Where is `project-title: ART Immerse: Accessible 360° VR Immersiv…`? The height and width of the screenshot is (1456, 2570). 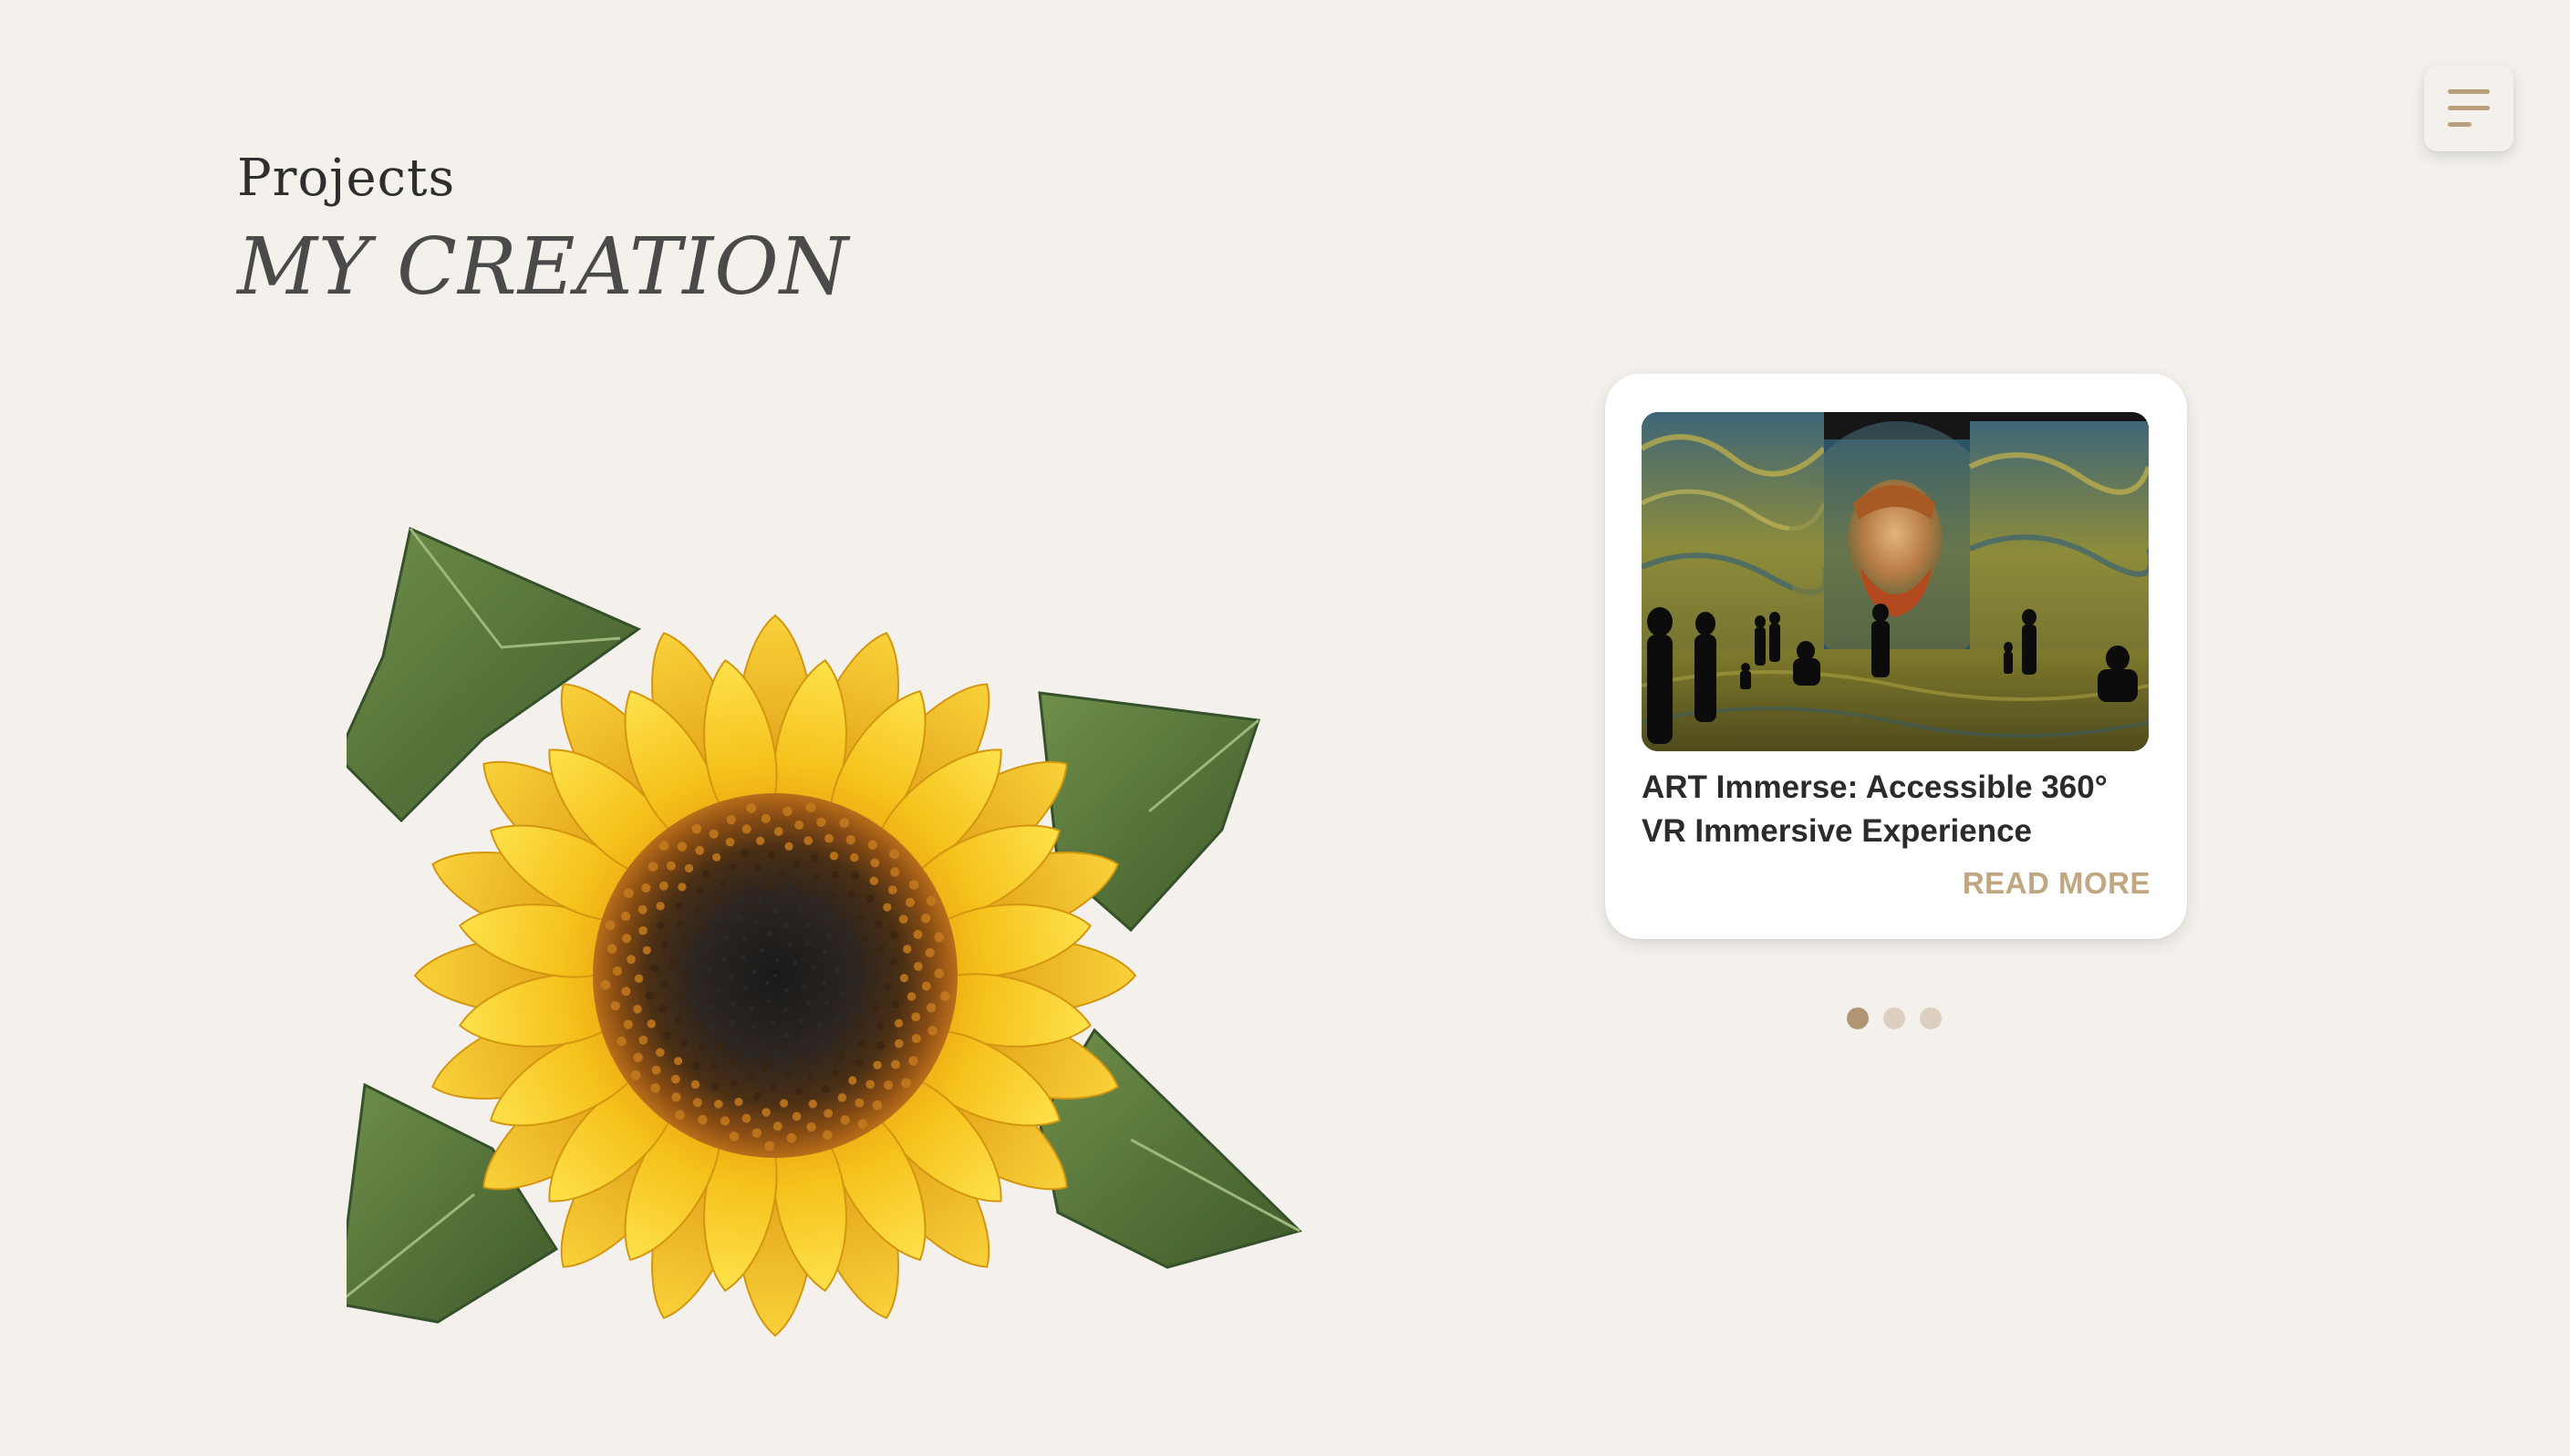 project-title: ART Immerse: Accessible 360° VR Immersiv… is located at coordinates (1897, 809).